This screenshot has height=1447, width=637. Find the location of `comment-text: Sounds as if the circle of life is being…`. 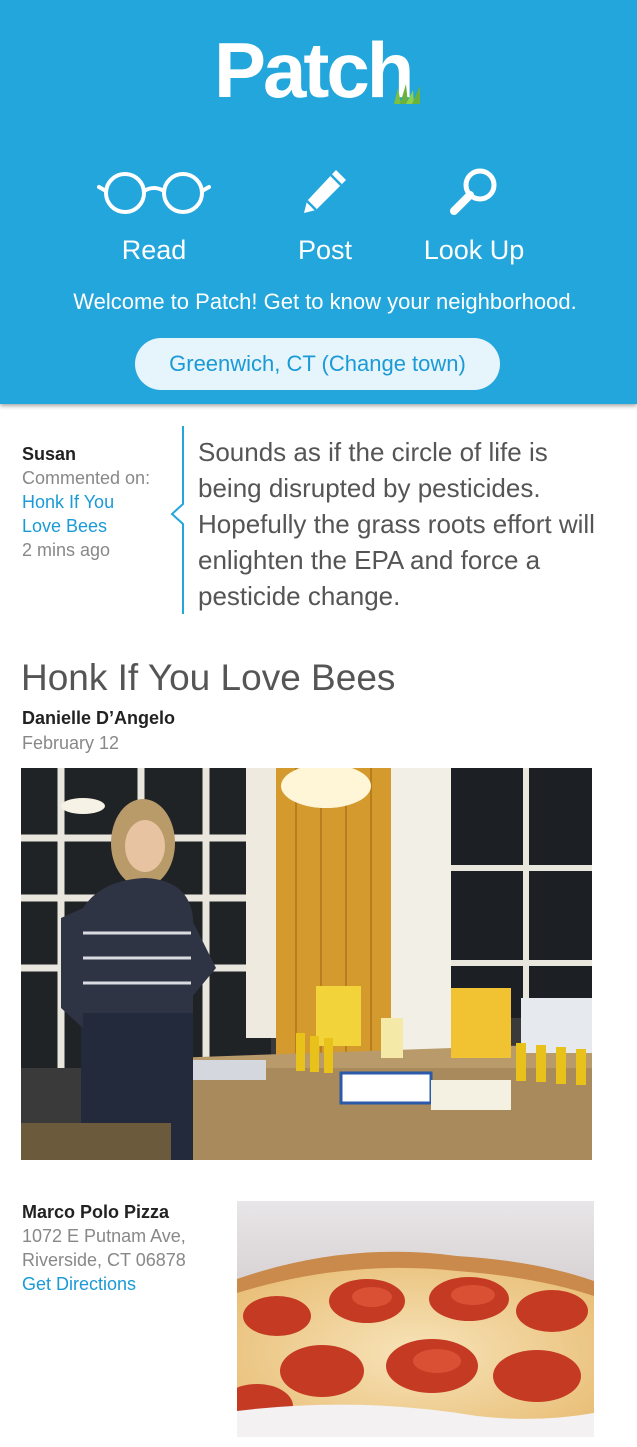

comment-text: Sounds as if the circle of life is being… is located at coordinates (396, 524).